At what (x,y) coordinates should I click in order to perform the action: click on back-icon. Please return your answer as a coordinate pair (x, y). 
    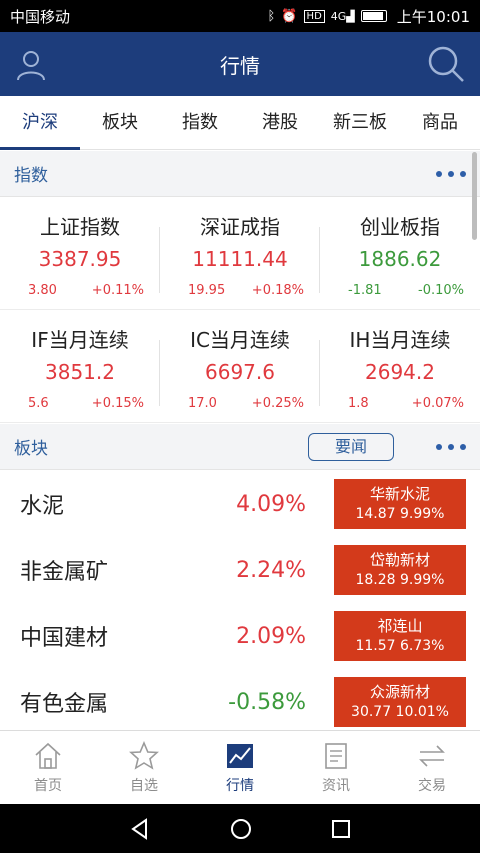
    Looking at the image, I should click on (140, 829).